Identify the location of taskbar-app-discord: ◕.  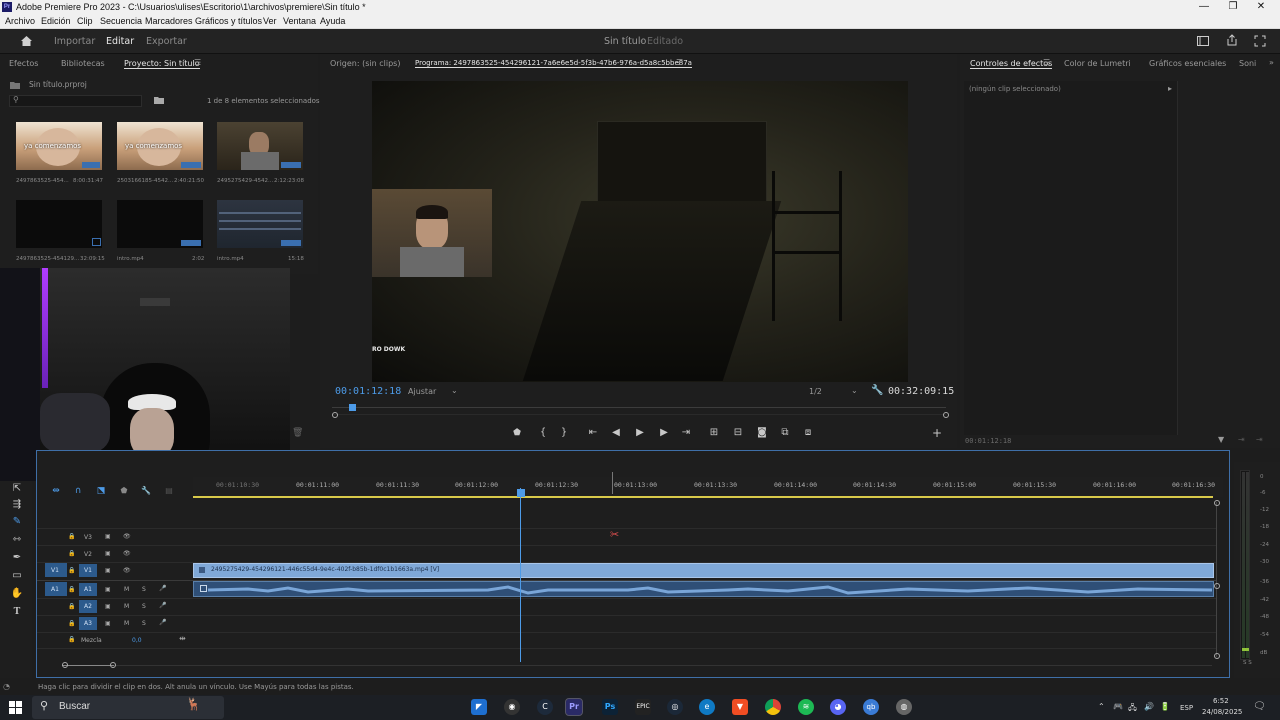
(838, 707).